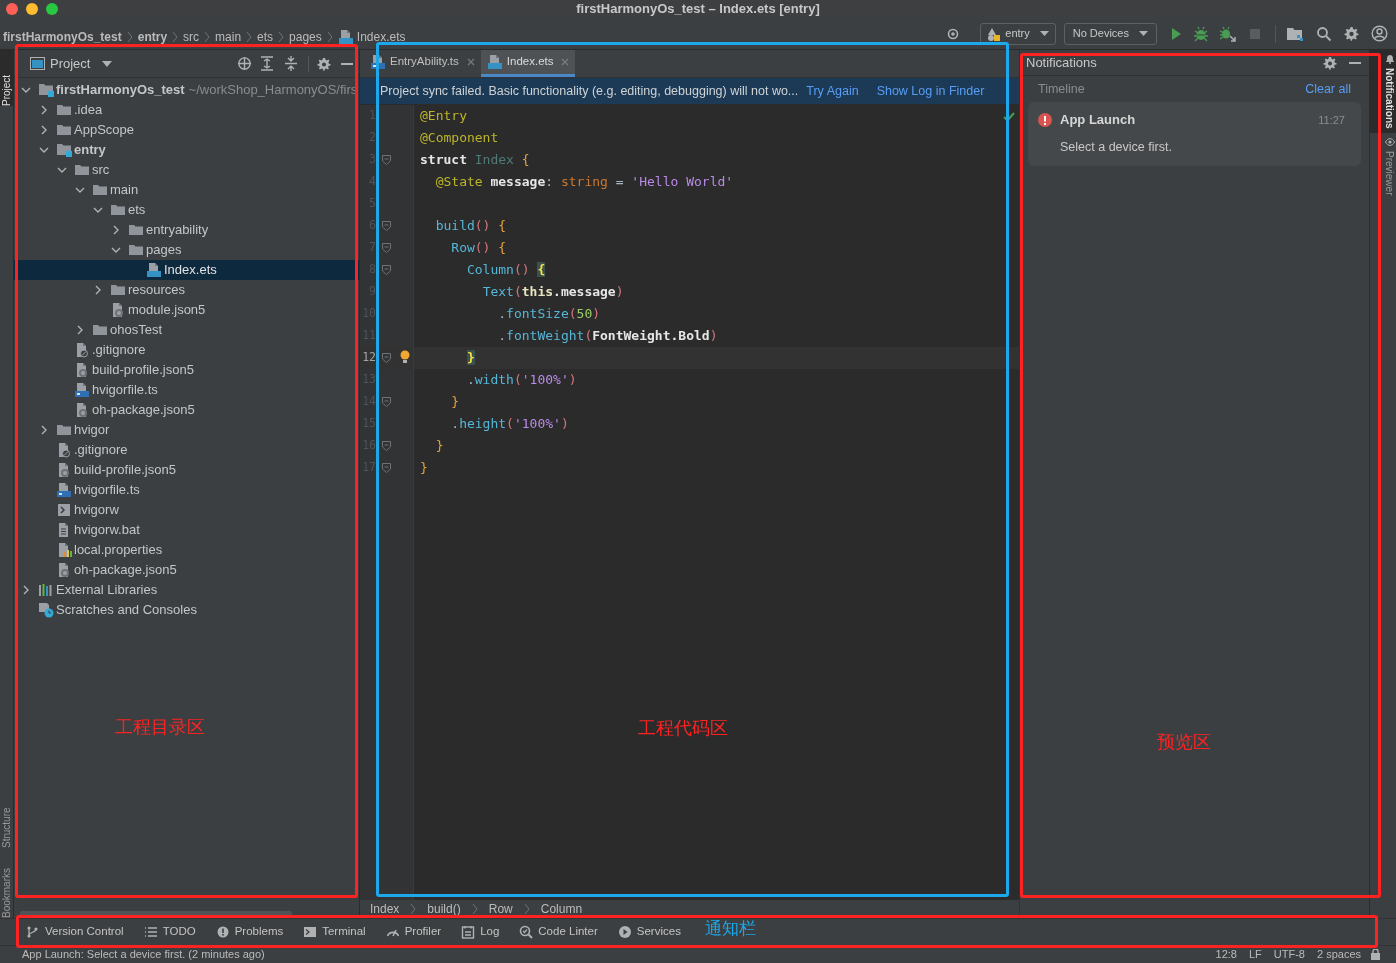  I want to click on breadcrumb-item: src, so click(191, 36).